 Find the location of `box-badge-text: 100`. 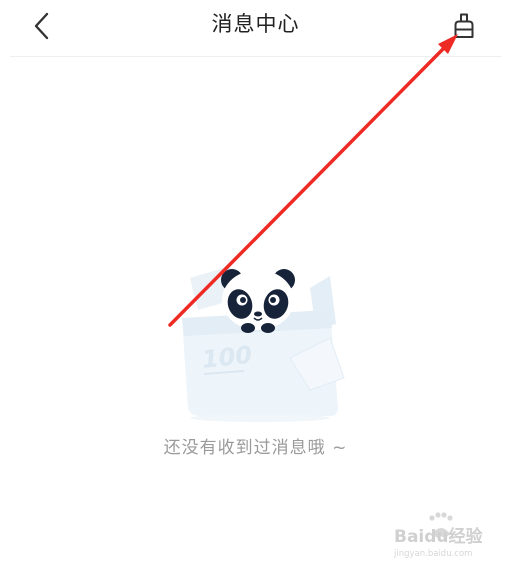

box-badge-text: 100 is located at coordinates (227, 357).